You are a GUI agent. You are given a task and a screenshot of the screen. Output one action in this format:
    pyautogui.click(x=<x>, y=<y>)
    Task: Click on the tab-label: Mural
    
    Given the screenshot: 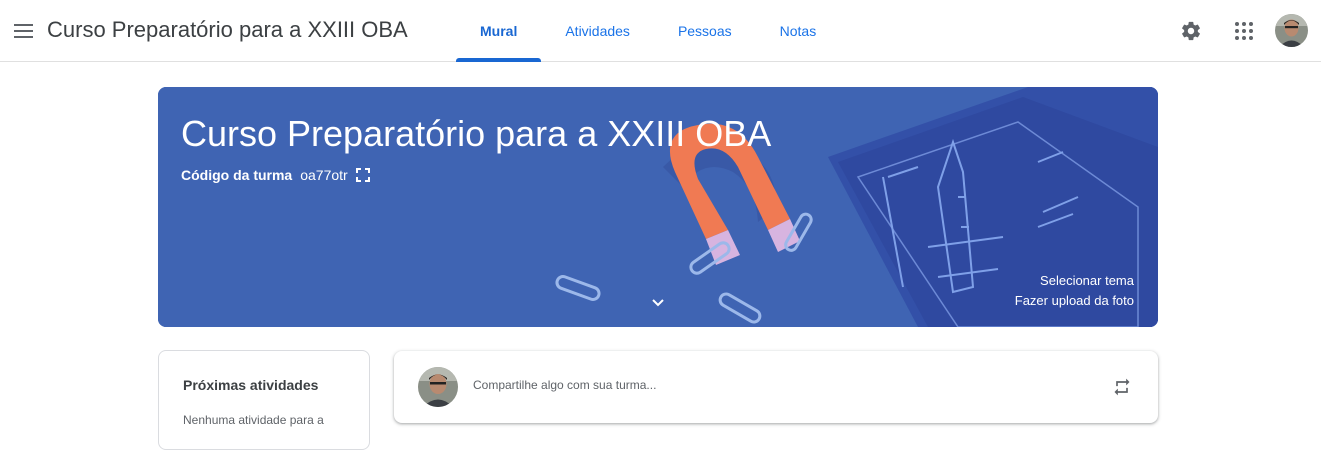 What is the action you would take?
    pyautogui.click(x=499, y=31)
    